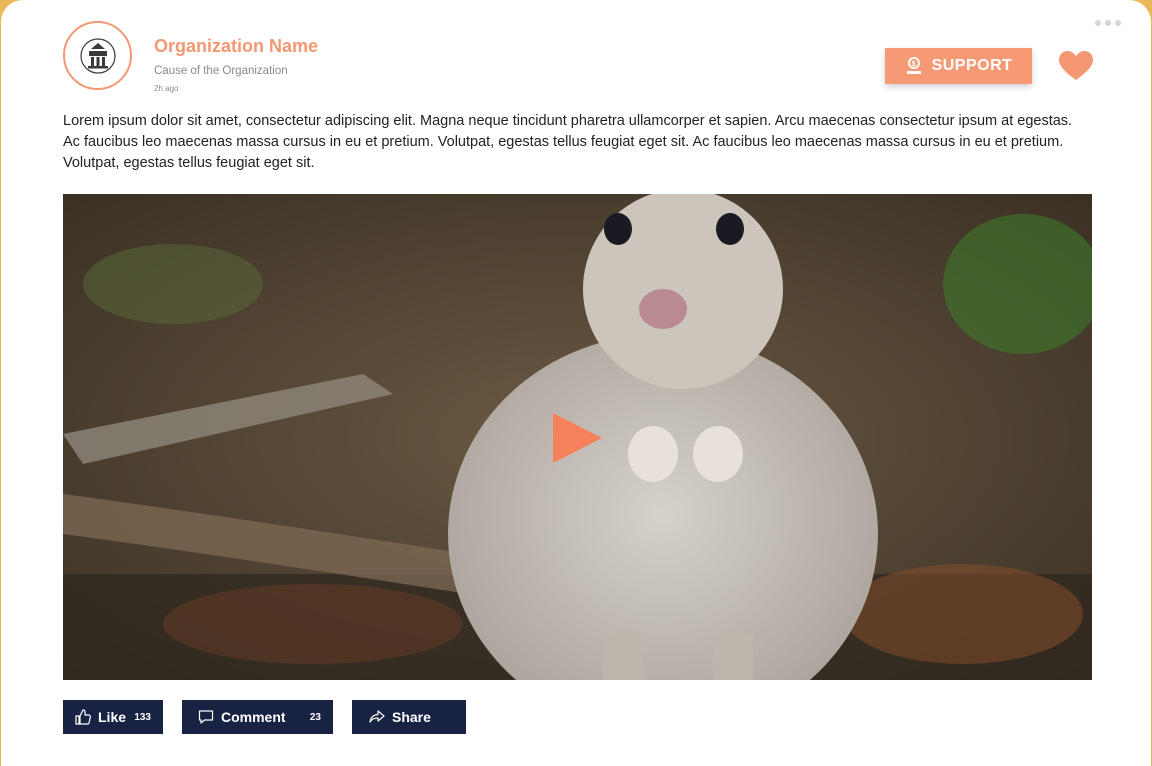 Image resolution: width=1152 pixels, height=766 pixels. I want to click on more-options-icon, so click(1108, 23).